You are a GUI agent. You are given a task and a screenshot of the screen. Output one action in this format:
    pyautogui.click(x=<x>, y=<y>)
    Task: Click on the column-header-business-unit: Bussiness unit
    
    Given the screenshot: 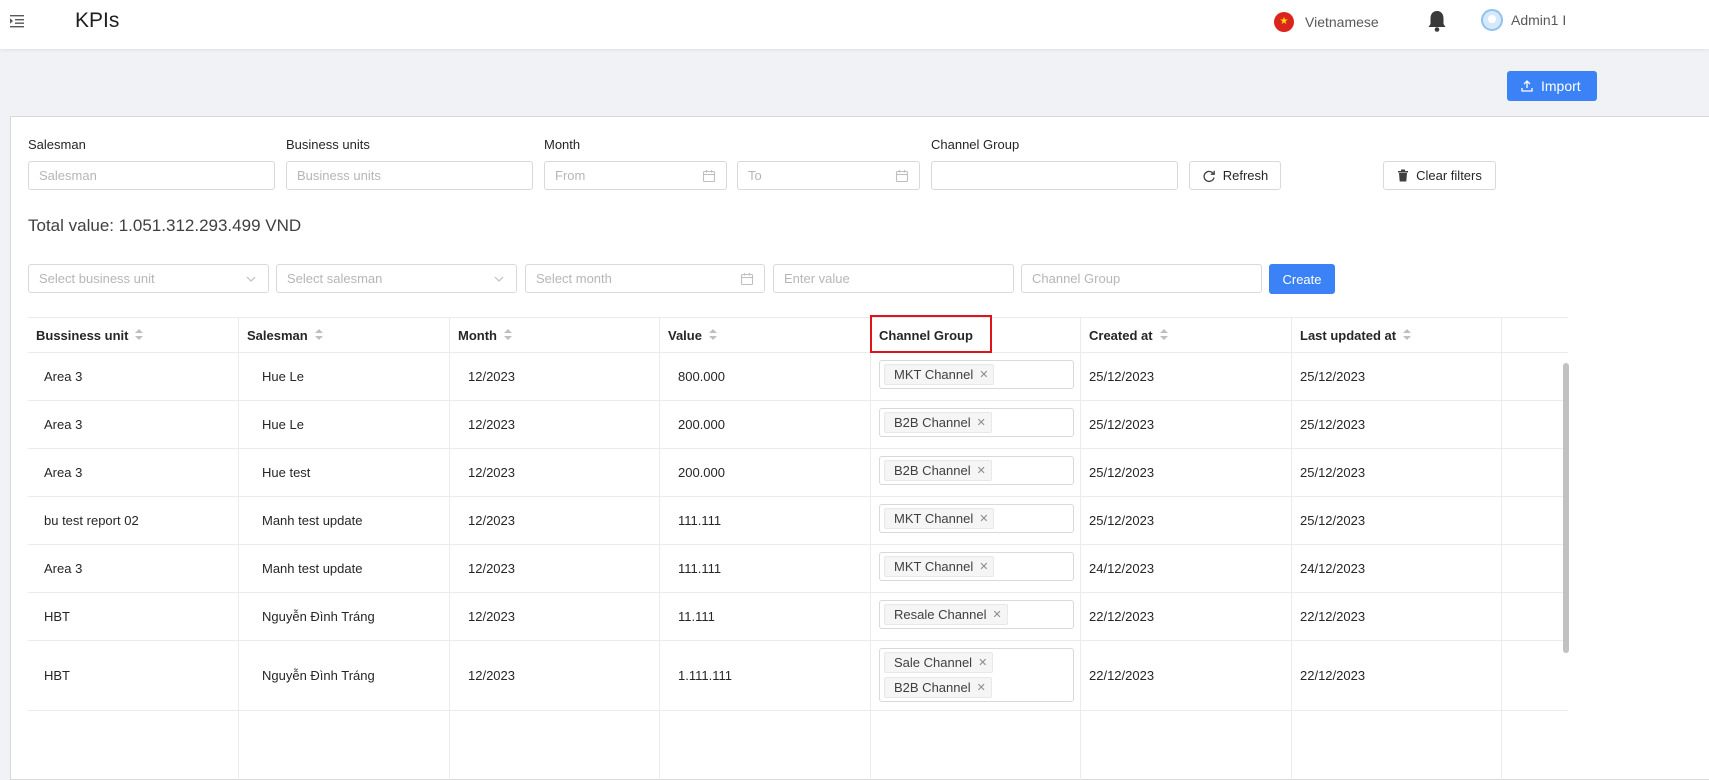 What is the action you would take?
    pyautogui.click(x=133, y=335)
    